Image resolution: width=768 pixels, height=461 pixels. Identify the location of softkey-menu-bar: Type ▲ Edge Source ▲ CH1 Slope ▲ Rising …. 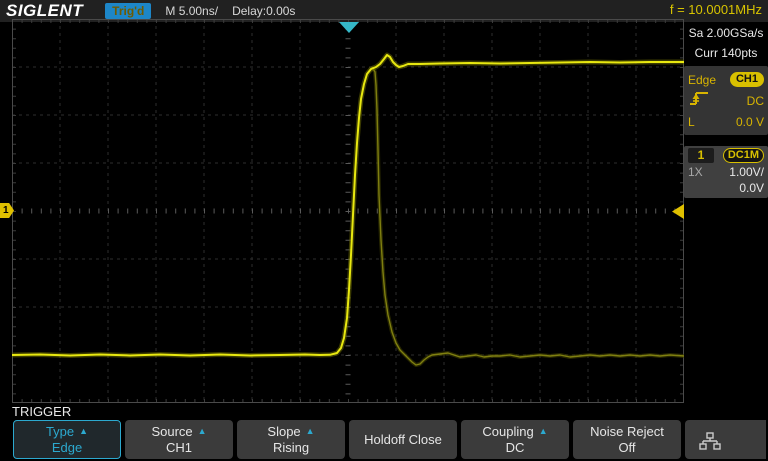
(389, 439).